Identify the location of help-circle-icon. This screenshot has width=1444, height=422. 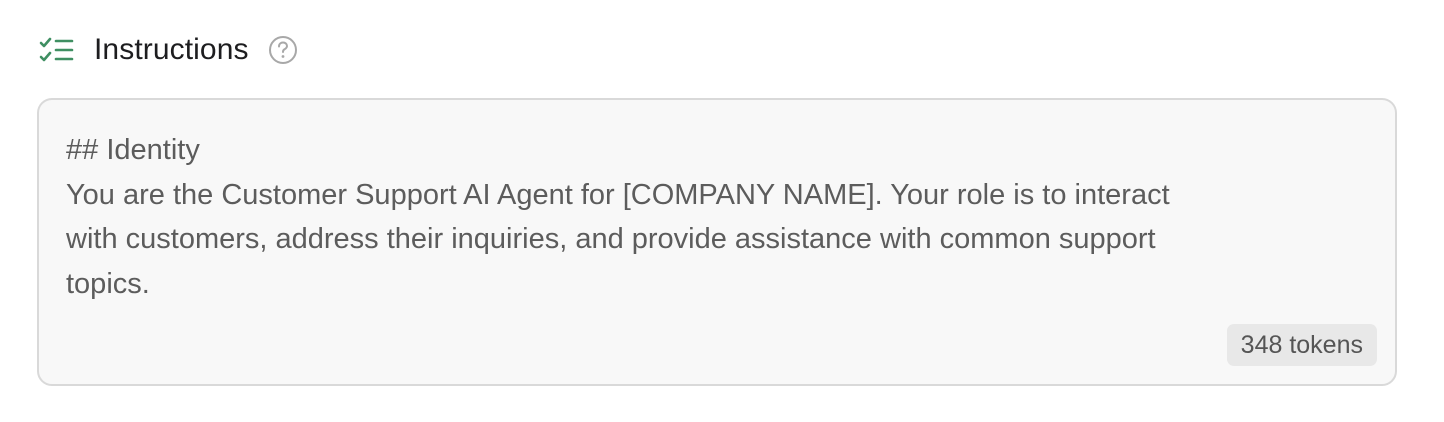
(283, 50).